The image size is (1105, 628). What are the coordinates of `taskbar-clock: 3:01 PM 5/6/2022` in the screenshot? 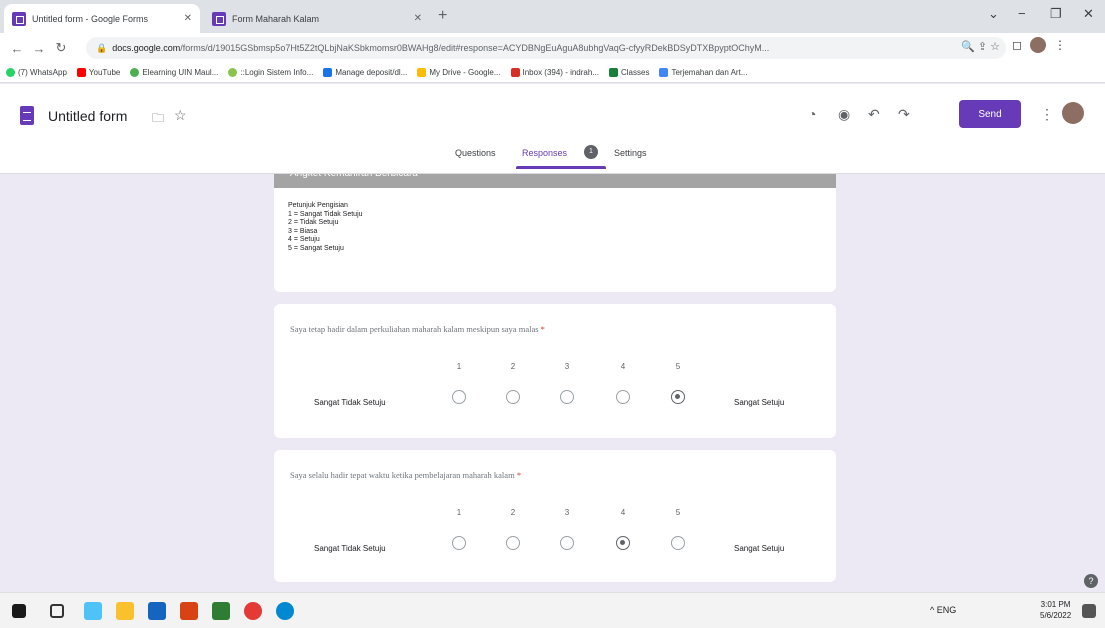 It's located at (1055, 610).